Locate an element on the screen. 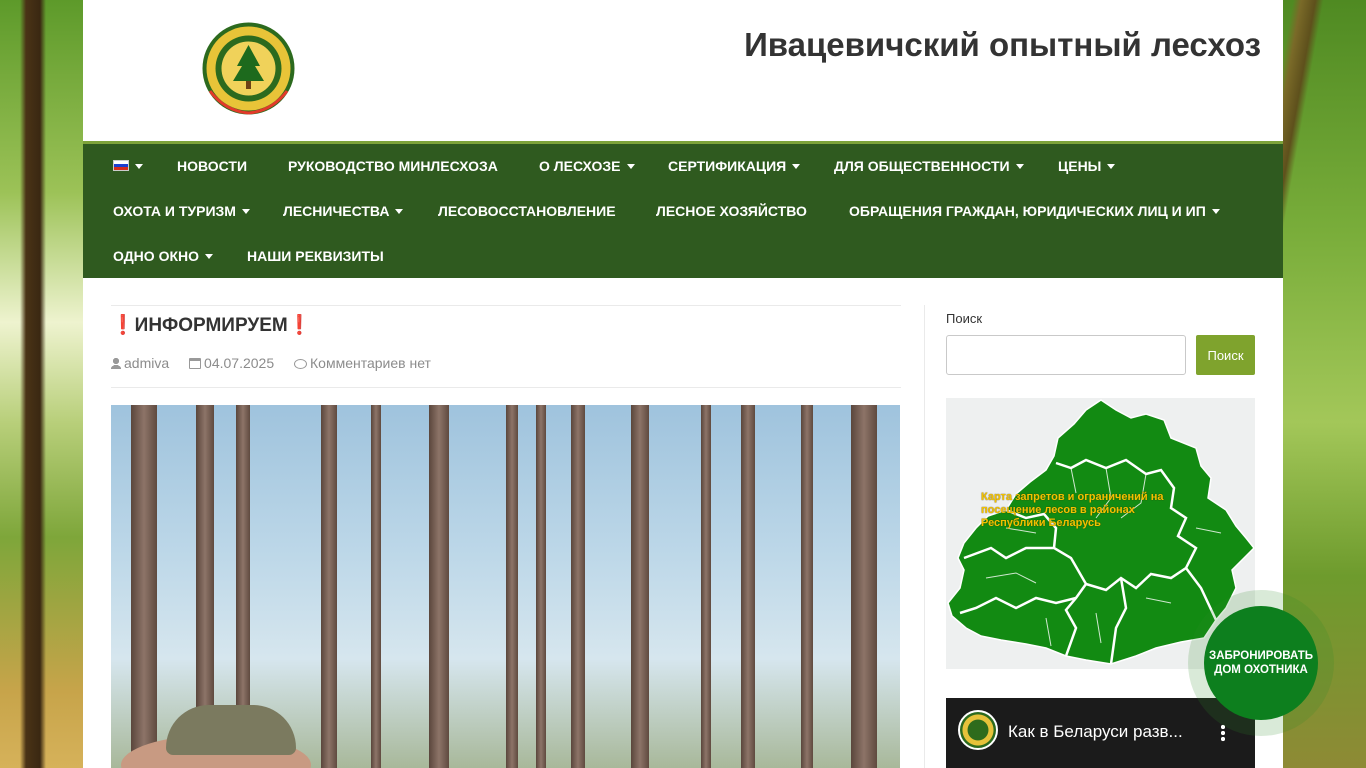 The image size is (1366, 768). nav-item-label: НОВОСТИ is located at coordinates (212, 166).